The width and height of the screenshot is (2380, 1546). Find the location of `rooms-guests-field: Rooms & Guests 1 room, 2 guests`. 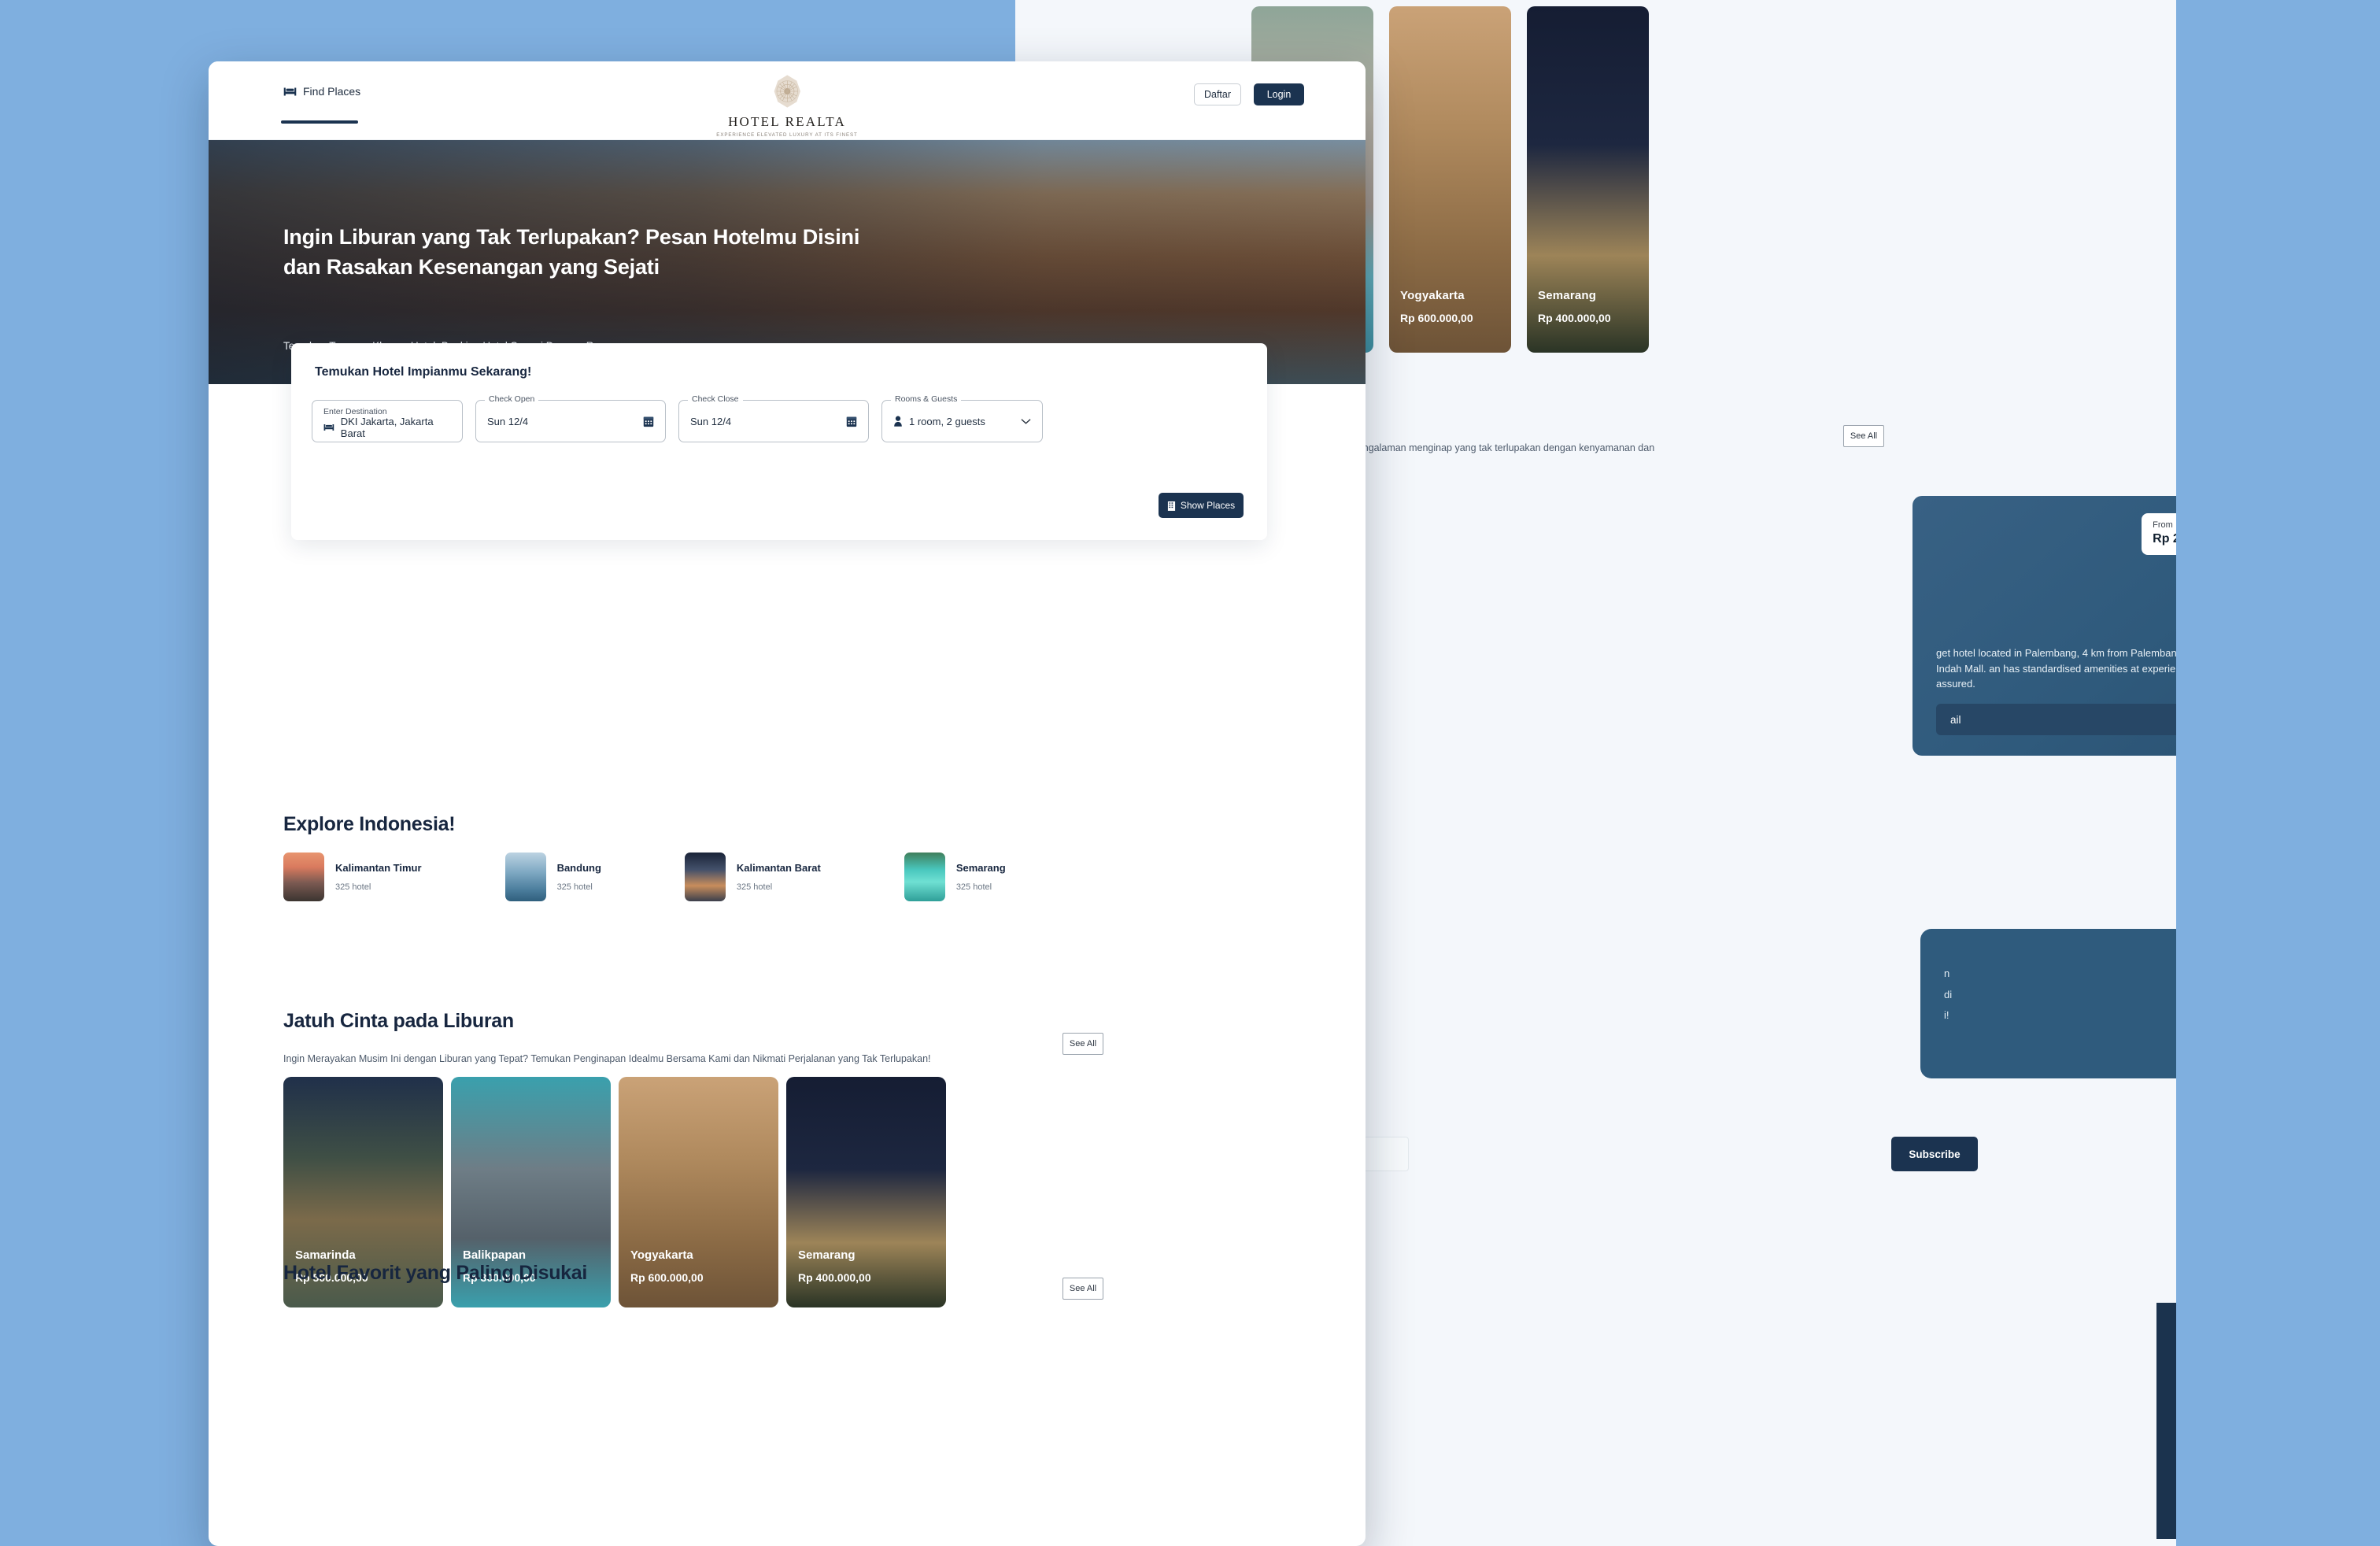

rooms-guests-field: Rooms & Guests 1 room, 2 guests is located at coordinates (962, 418).